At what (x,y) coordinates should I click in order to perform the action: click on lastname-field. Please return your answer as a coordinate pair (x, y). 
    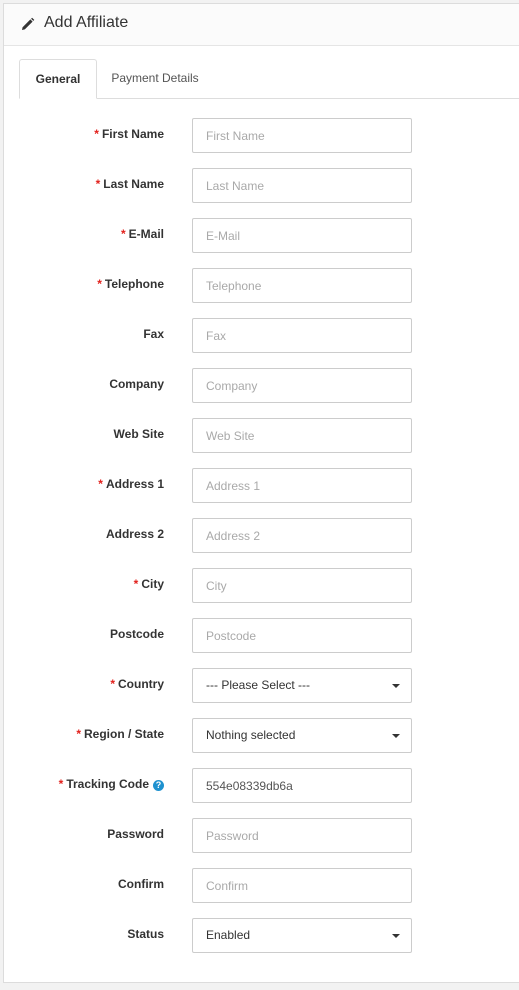
    Looking at the image, I should click on (302, 185).